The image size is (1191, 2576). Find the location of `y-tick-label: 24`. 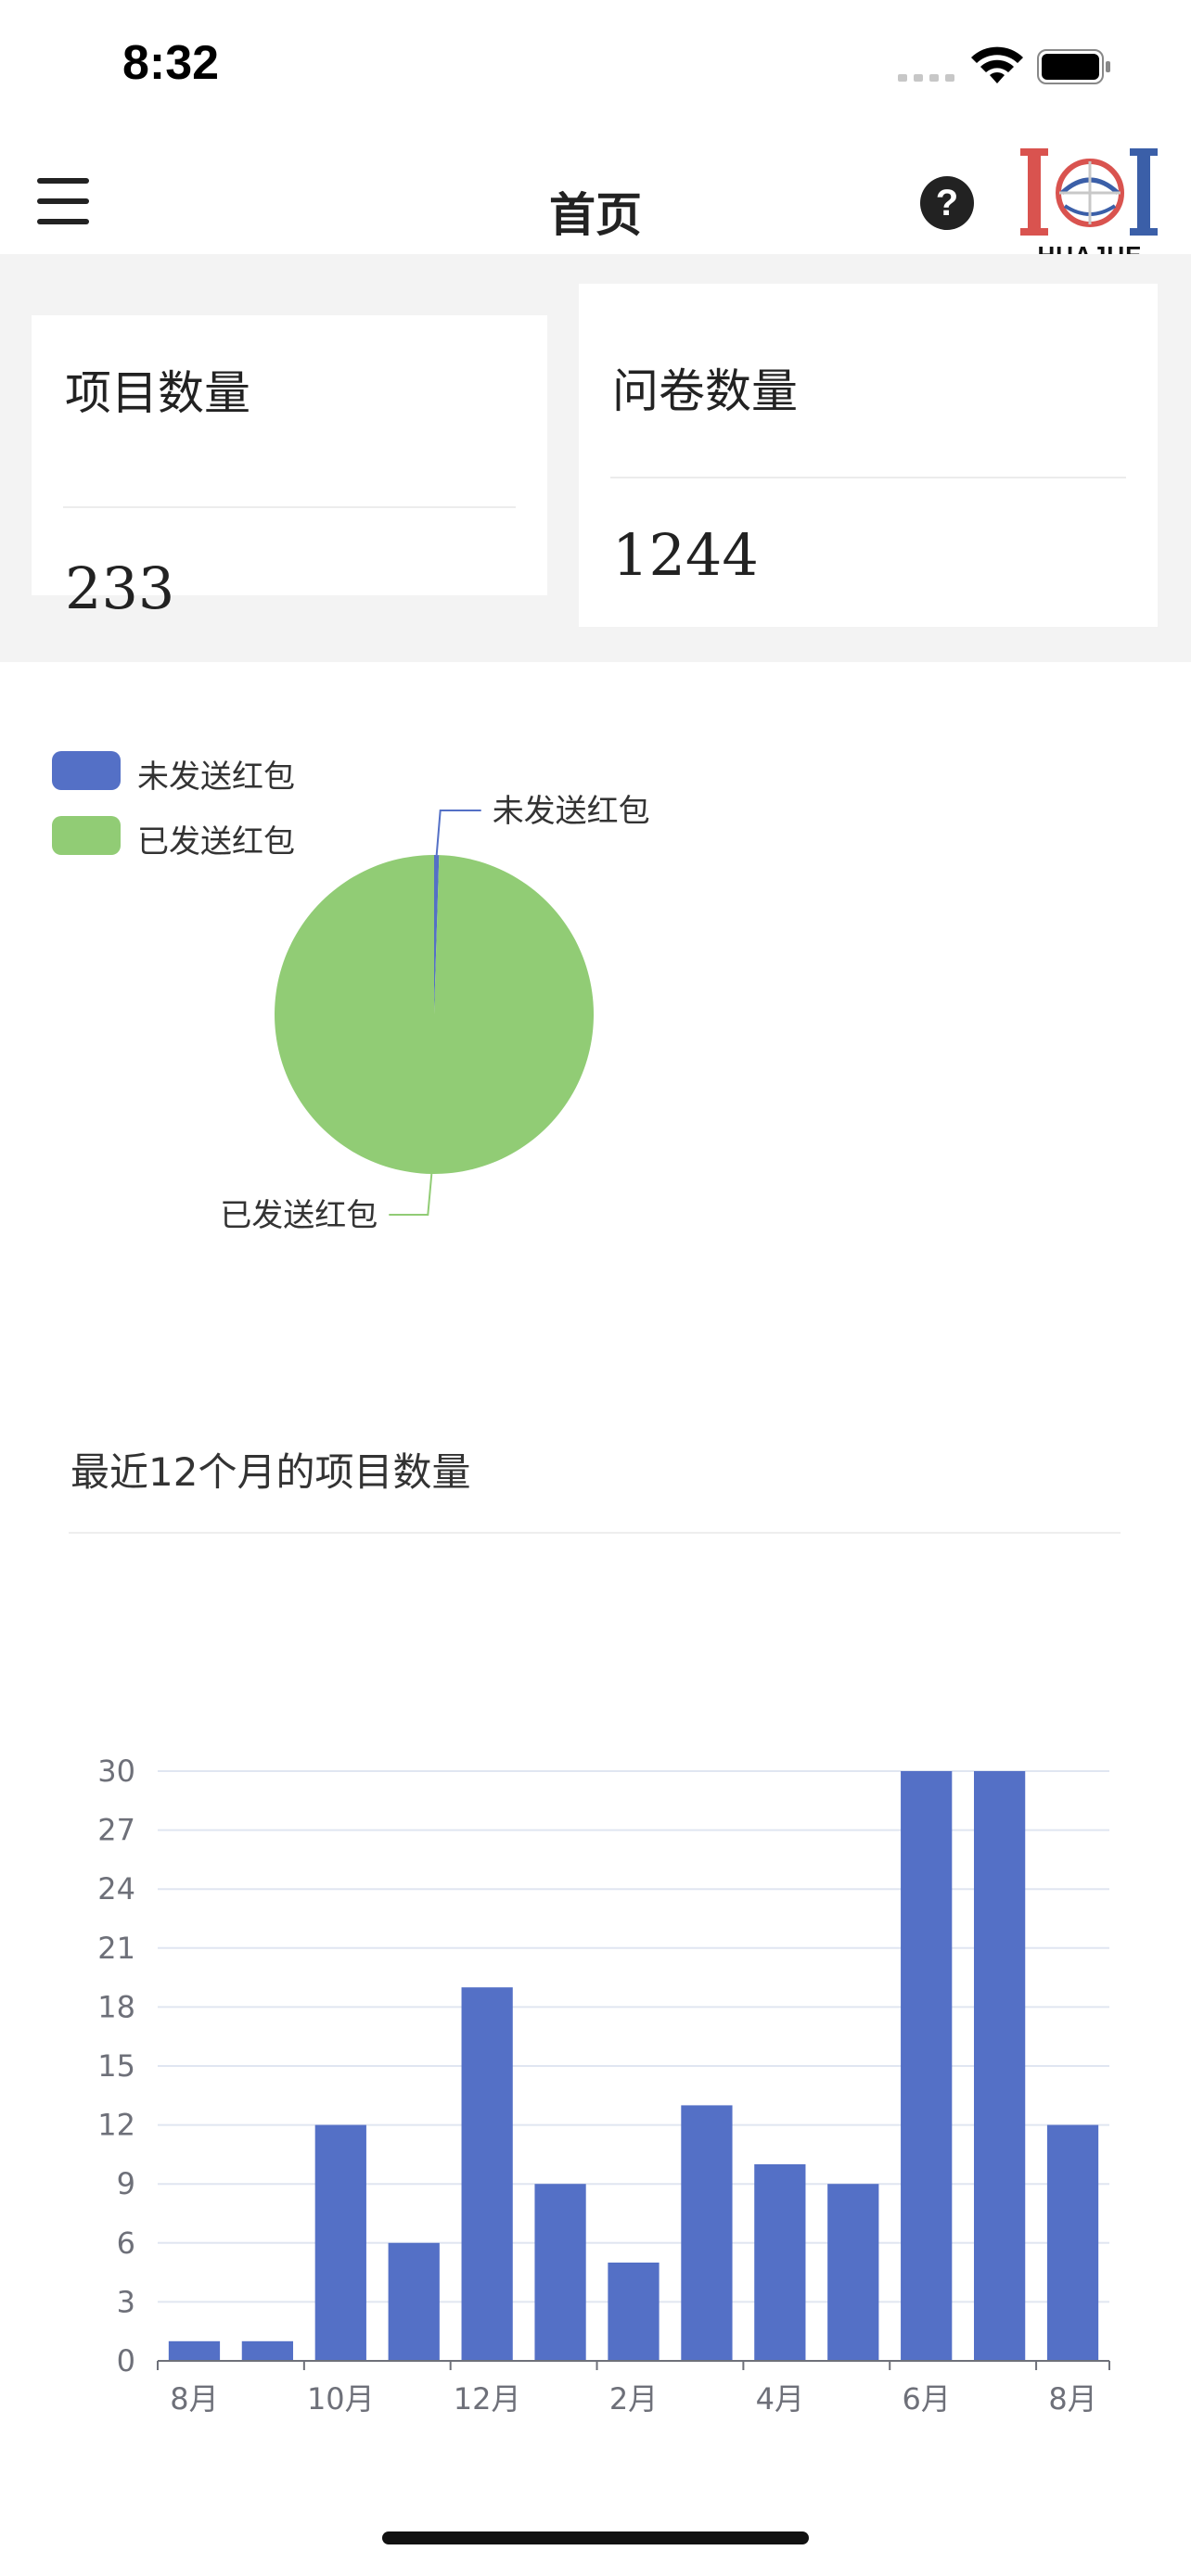

y-tick-label: 24 is located at coordinates (116, 1888).